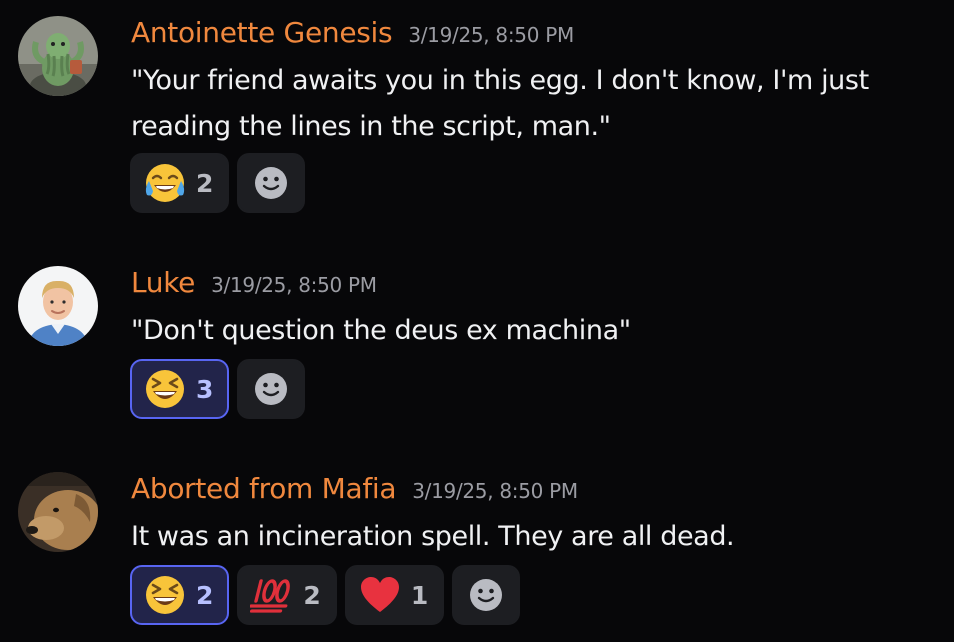 The width and height of the screenshot is (954, 642). I want to click on message-header: Luke 3/19/25, 8:50 PM, so click(254, 282).